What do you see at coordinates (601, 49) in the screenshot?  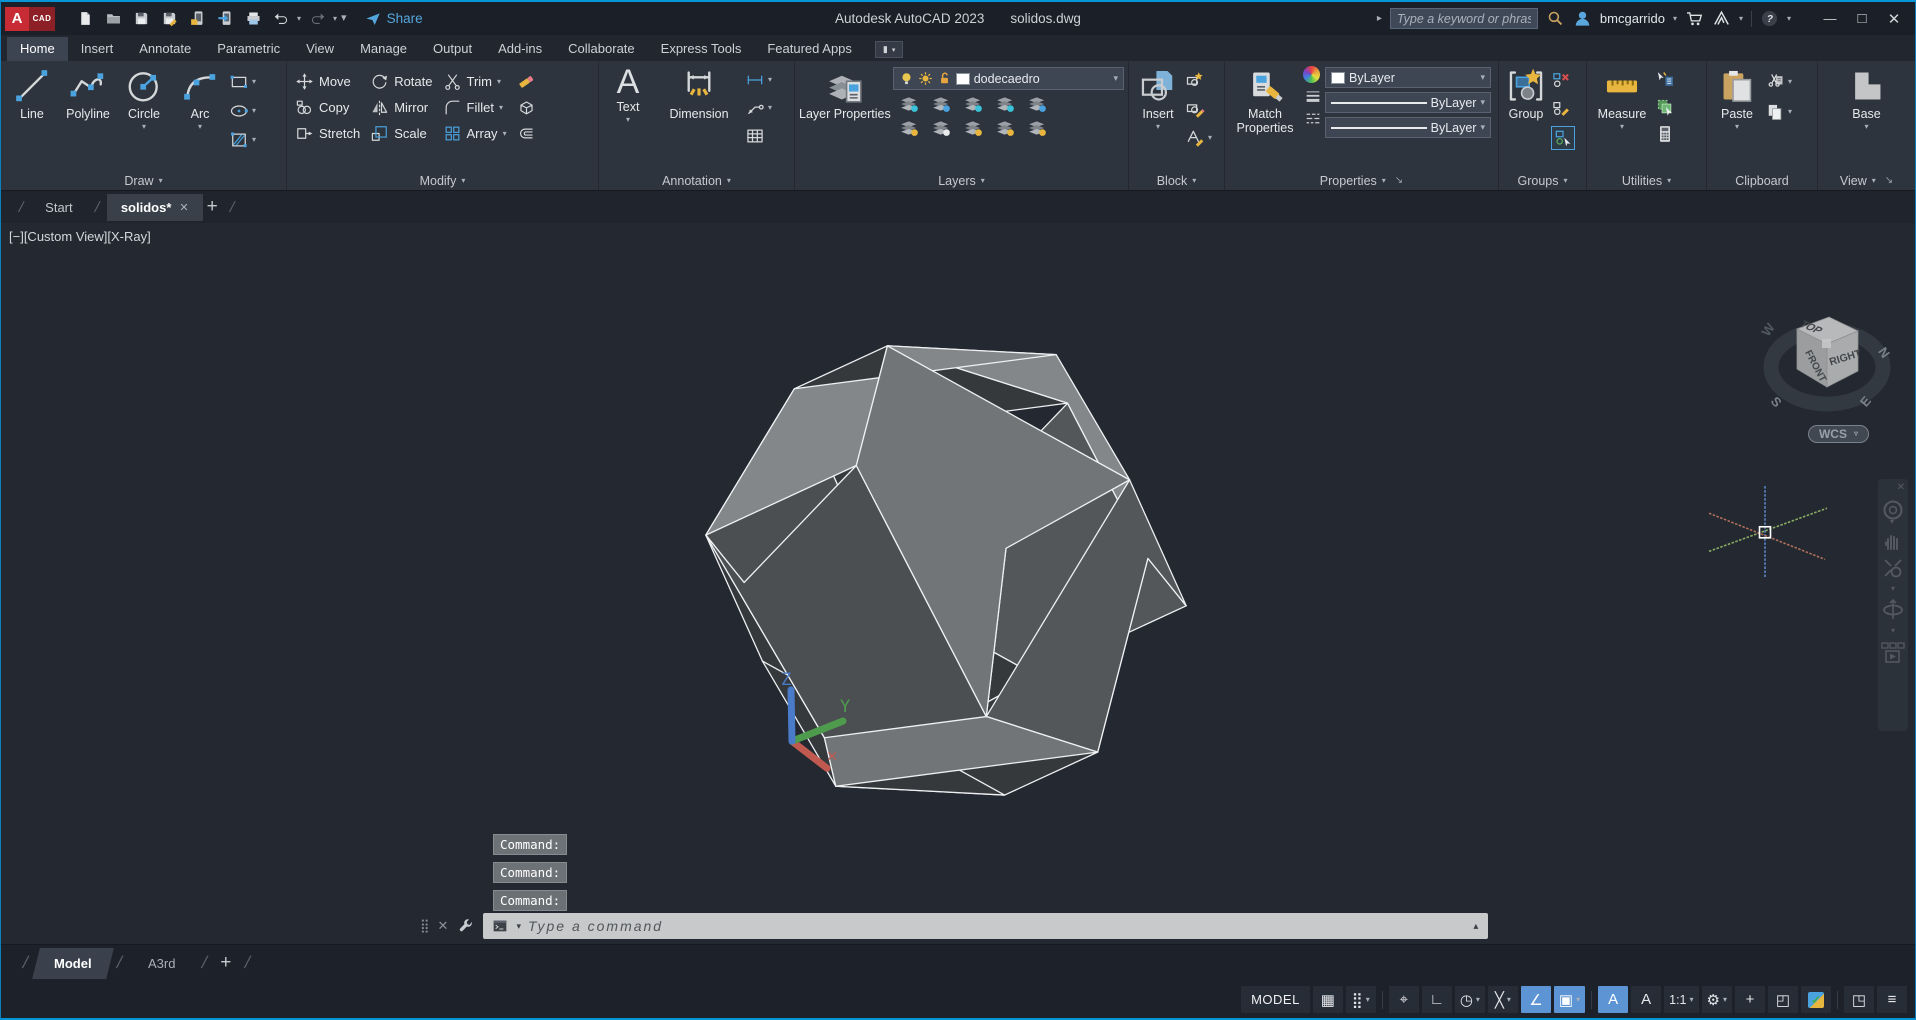 I see `ribbon-tab-collaborate: Collaborate` at bounding box center [601, 49].